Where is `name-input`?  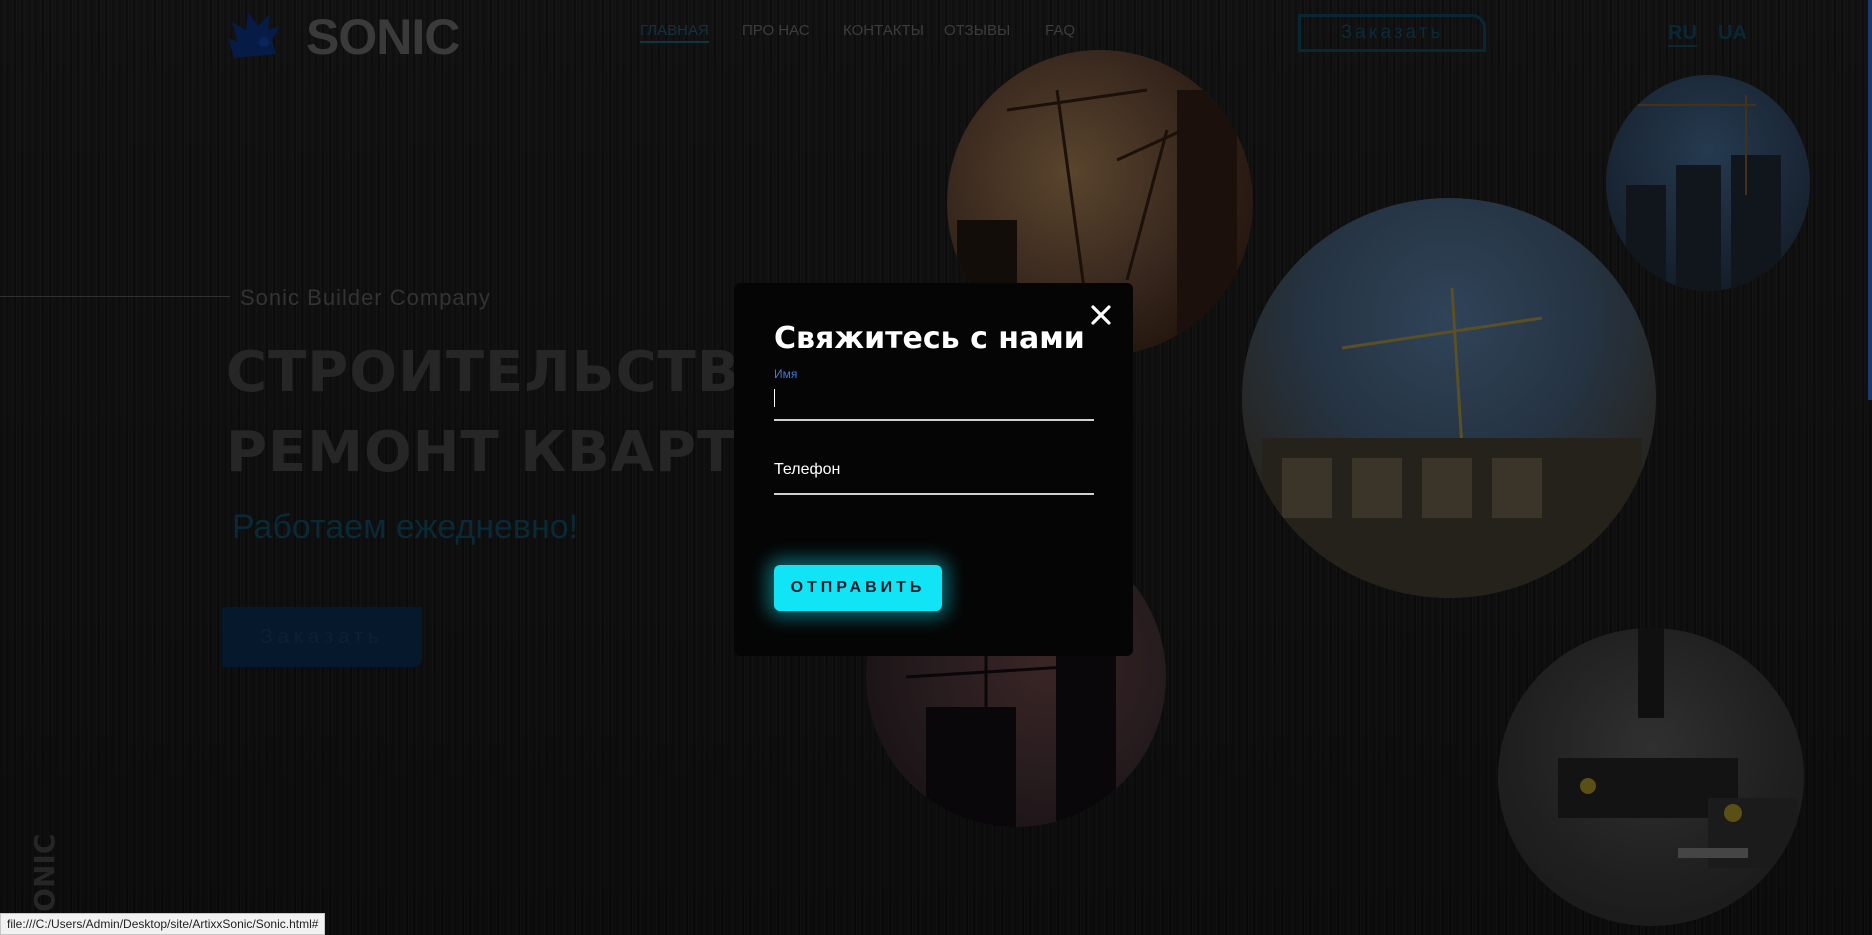
name-input is located at coordinates (934, 390).